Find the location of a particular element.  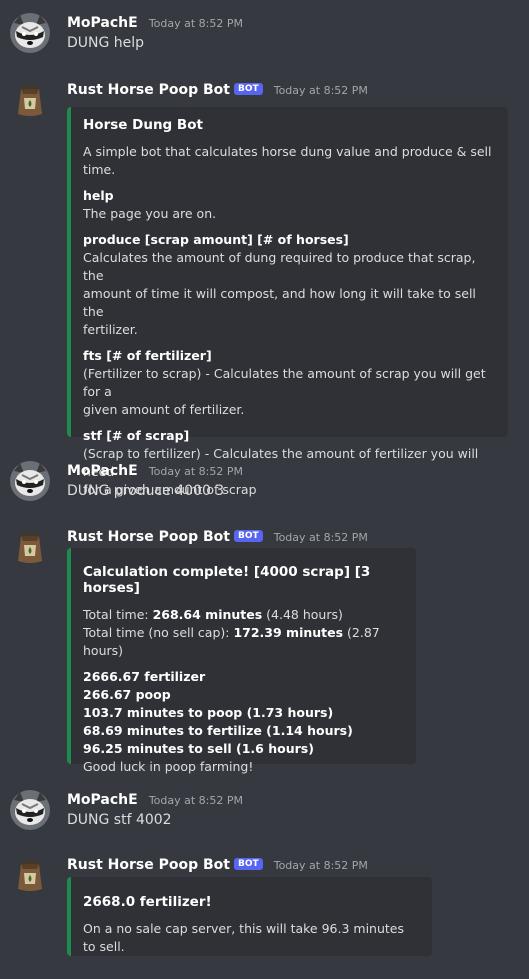

result-line: 96.25 minutes to sell (1.6 hours) is located at coordinates (198, 748).